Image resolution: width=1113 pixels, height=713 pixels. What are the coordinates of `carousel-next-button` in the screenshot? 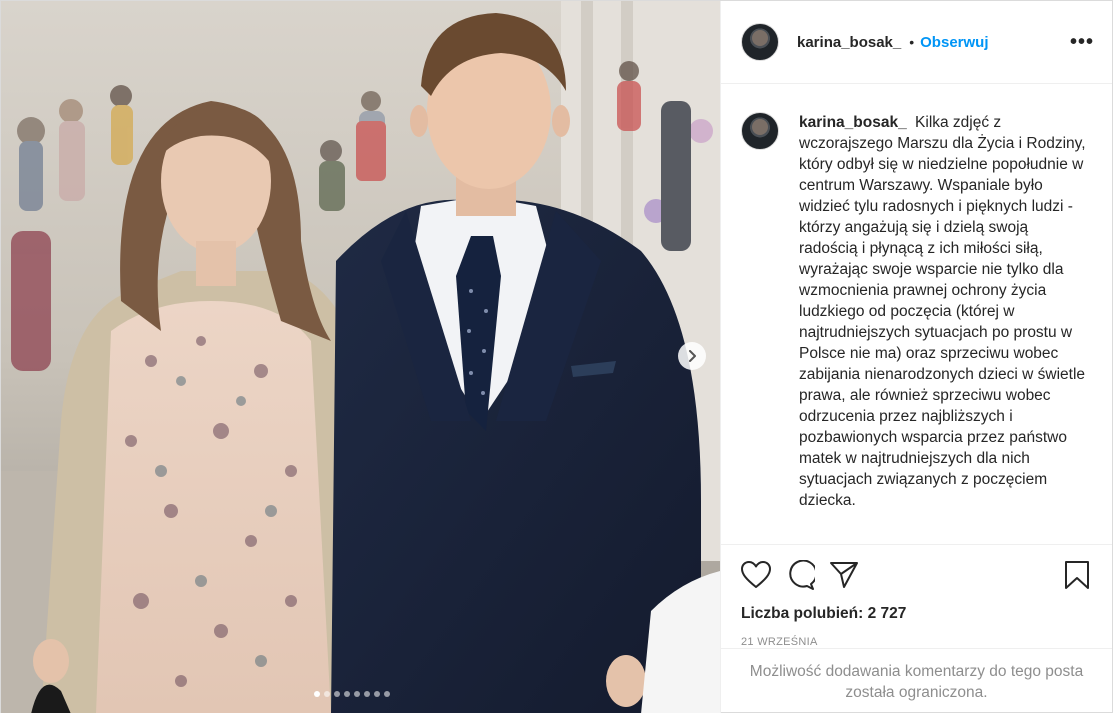 It's located at (692, 356).